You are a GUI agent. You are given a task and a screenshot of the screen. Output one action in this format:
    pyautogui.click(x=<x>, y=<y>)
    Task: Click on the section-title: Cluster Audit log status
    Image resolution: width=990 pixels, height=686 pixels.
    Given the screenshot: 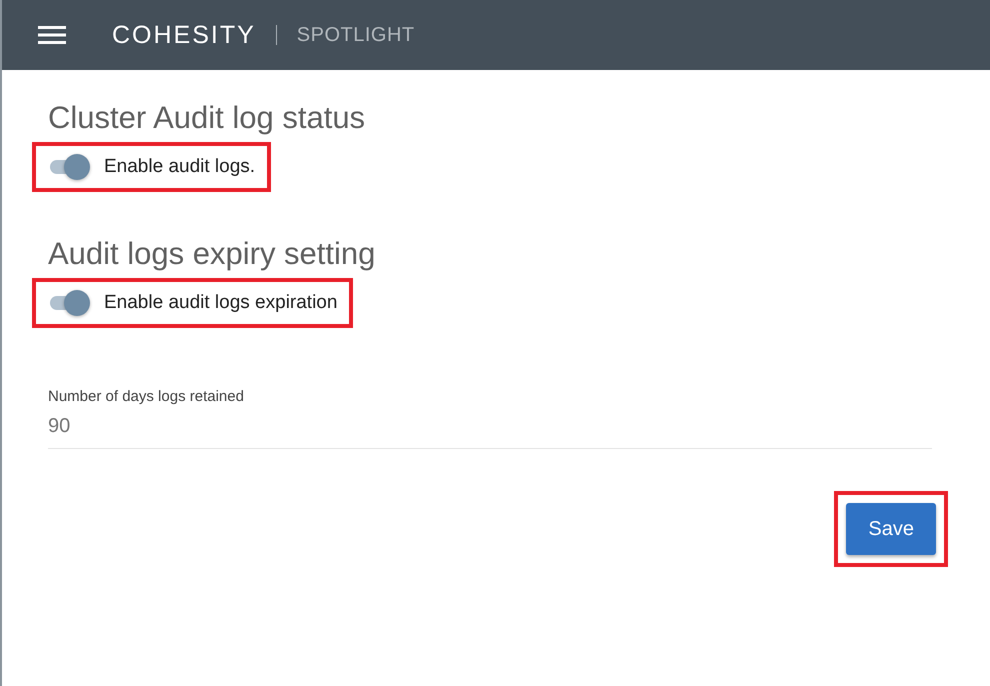 What is the action you would take?
    pyautogui.click(x=207, y=118)
    